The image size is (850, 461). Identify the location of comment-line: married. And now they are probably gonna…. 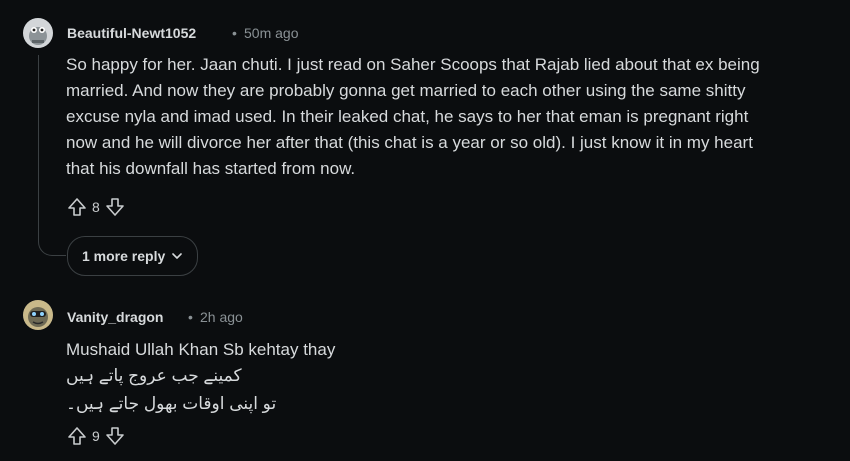
(406, 90).